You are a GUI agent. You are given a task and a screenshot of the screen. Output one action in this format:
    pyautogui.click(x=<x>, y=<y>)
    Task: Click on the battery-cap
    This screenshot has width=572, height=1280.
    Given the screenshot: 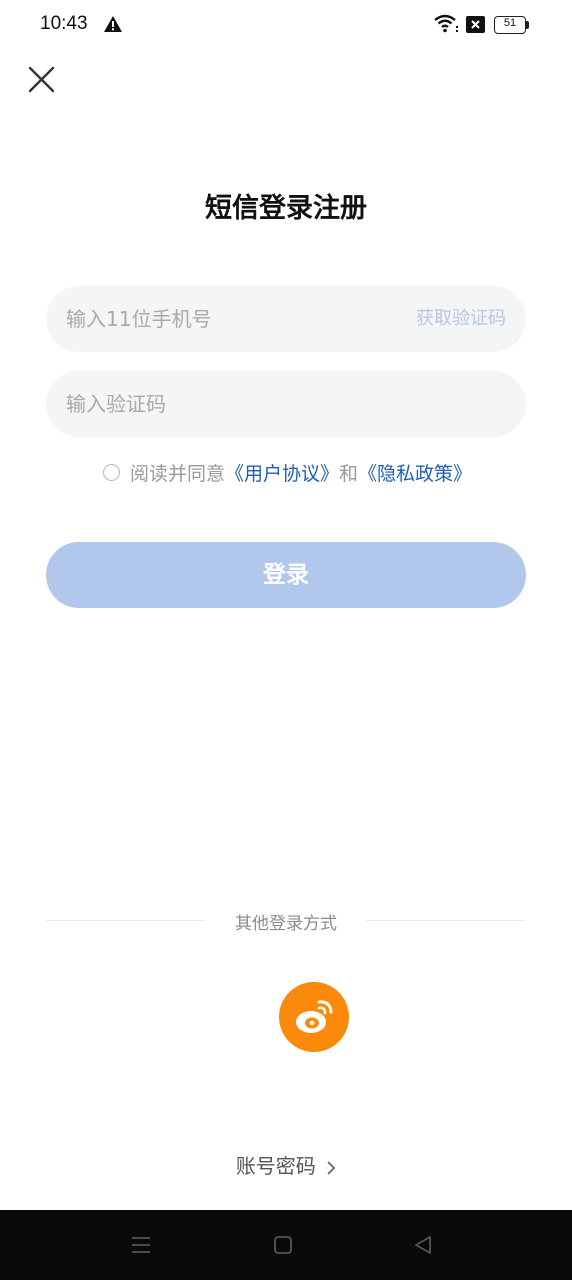 What is the action you would take?
    pyautogui.click(x=527, y=25)
    